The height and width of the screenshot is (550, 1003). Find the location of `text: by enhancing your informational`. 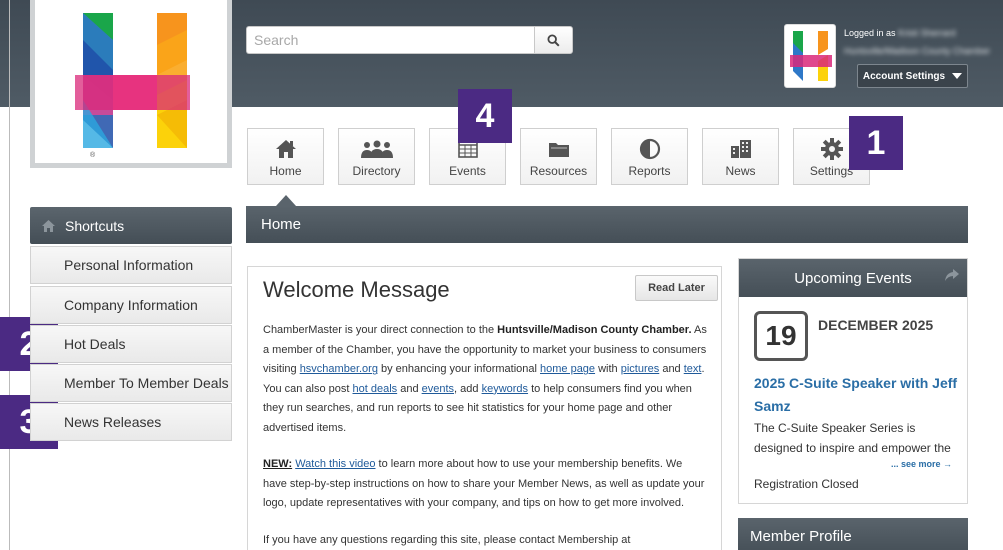

text: by enhancing your informational is located at coordinates (458, 369).